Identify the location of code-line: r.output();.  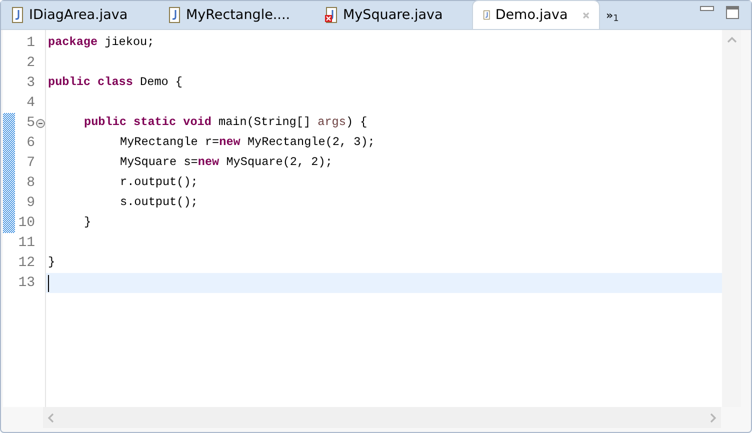
(158, 183).